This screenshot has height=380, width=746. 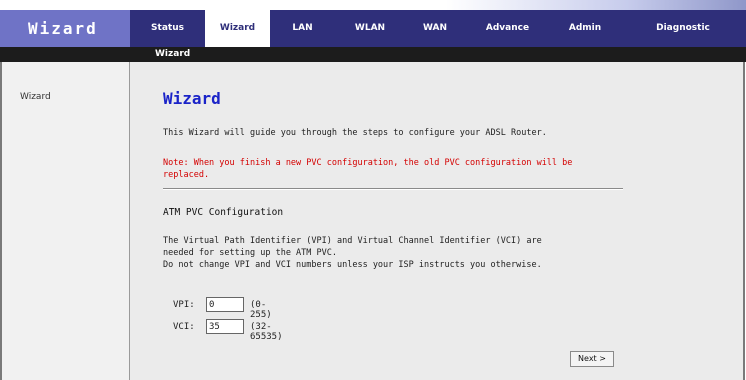 What do you see at coordinates (250, 253) in the screenshot?
I see `pvc-info-line-2: needed for setting up the ATM PVC.` at bounding box center [250, 253].